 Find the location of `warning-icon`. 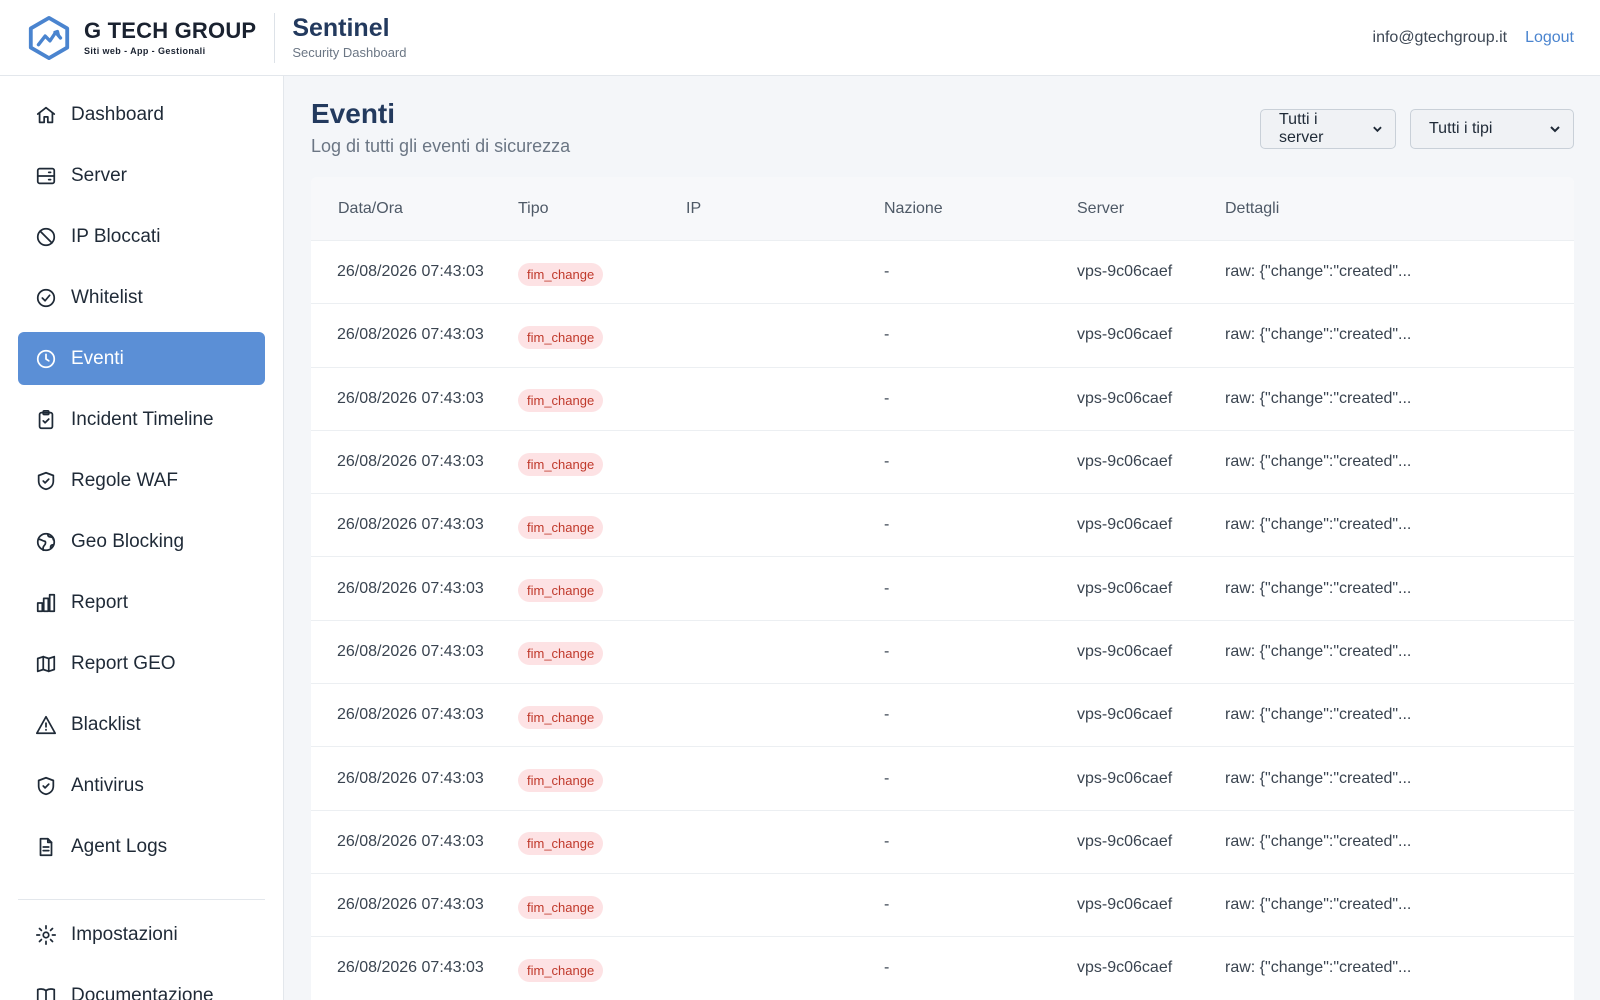

warning-icon is located at coordinates (46, 724).